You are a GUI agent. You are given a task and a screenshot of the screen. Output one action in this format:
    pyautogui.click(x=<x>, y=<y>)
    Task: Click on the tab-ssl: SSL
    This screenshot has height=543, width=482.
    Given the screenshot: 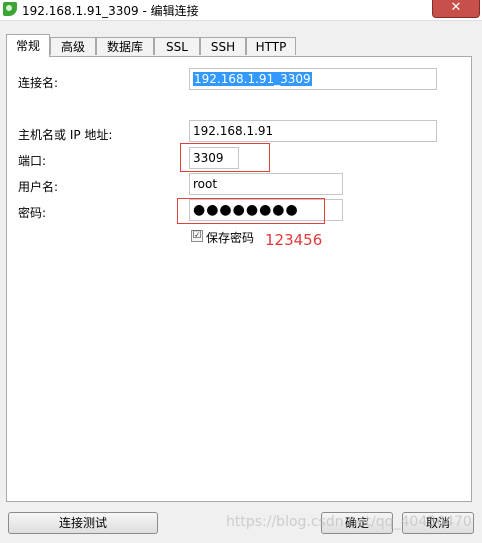 What is the action you would take?
    pyautogui.click(x=177, y=46)
    